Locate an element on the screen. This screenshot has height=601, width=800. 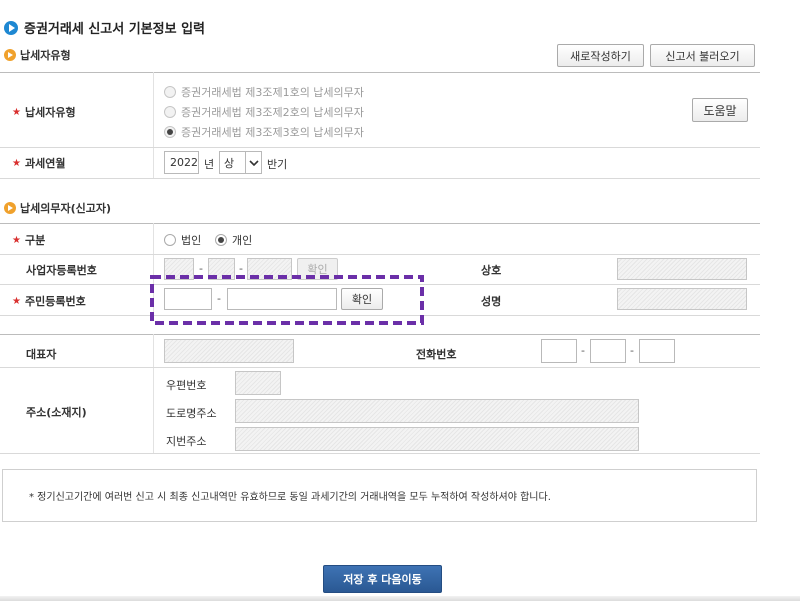
name-input is located at coordinates (682, 299).